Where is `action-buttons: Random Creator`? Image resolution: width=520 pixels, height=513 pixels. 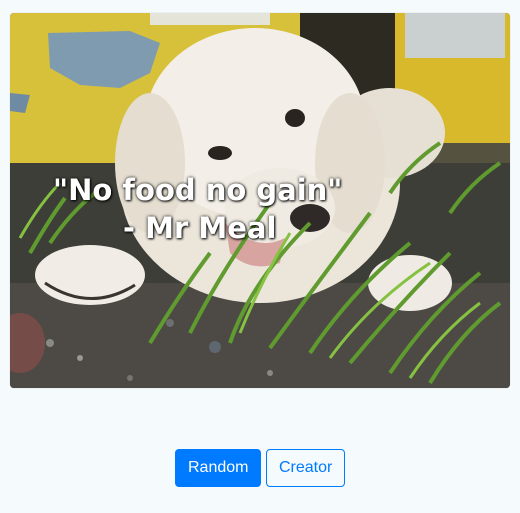 action-buttons: Random Creator is located at coordinates (260, 468).